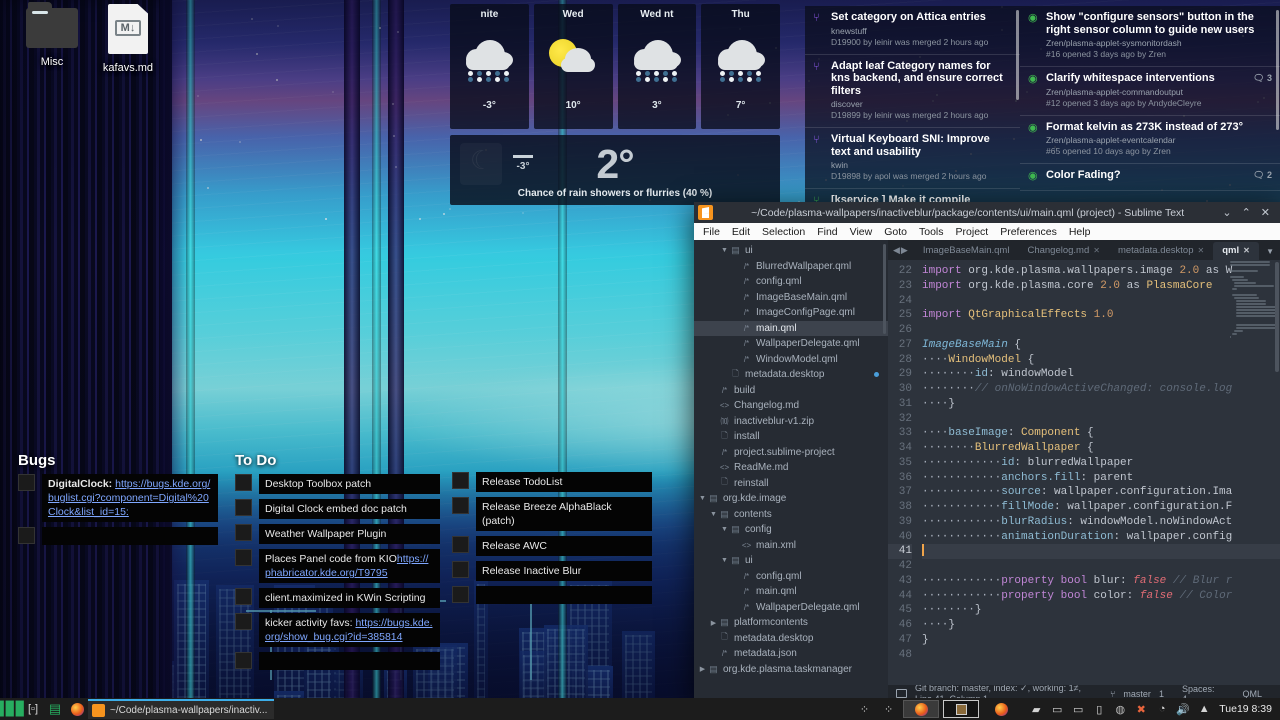  Describe the element at coordinates (791, 375) in the screenshot. I see `tree-item-metadata-desktop: 🗋 metadata.desktop` at that location.